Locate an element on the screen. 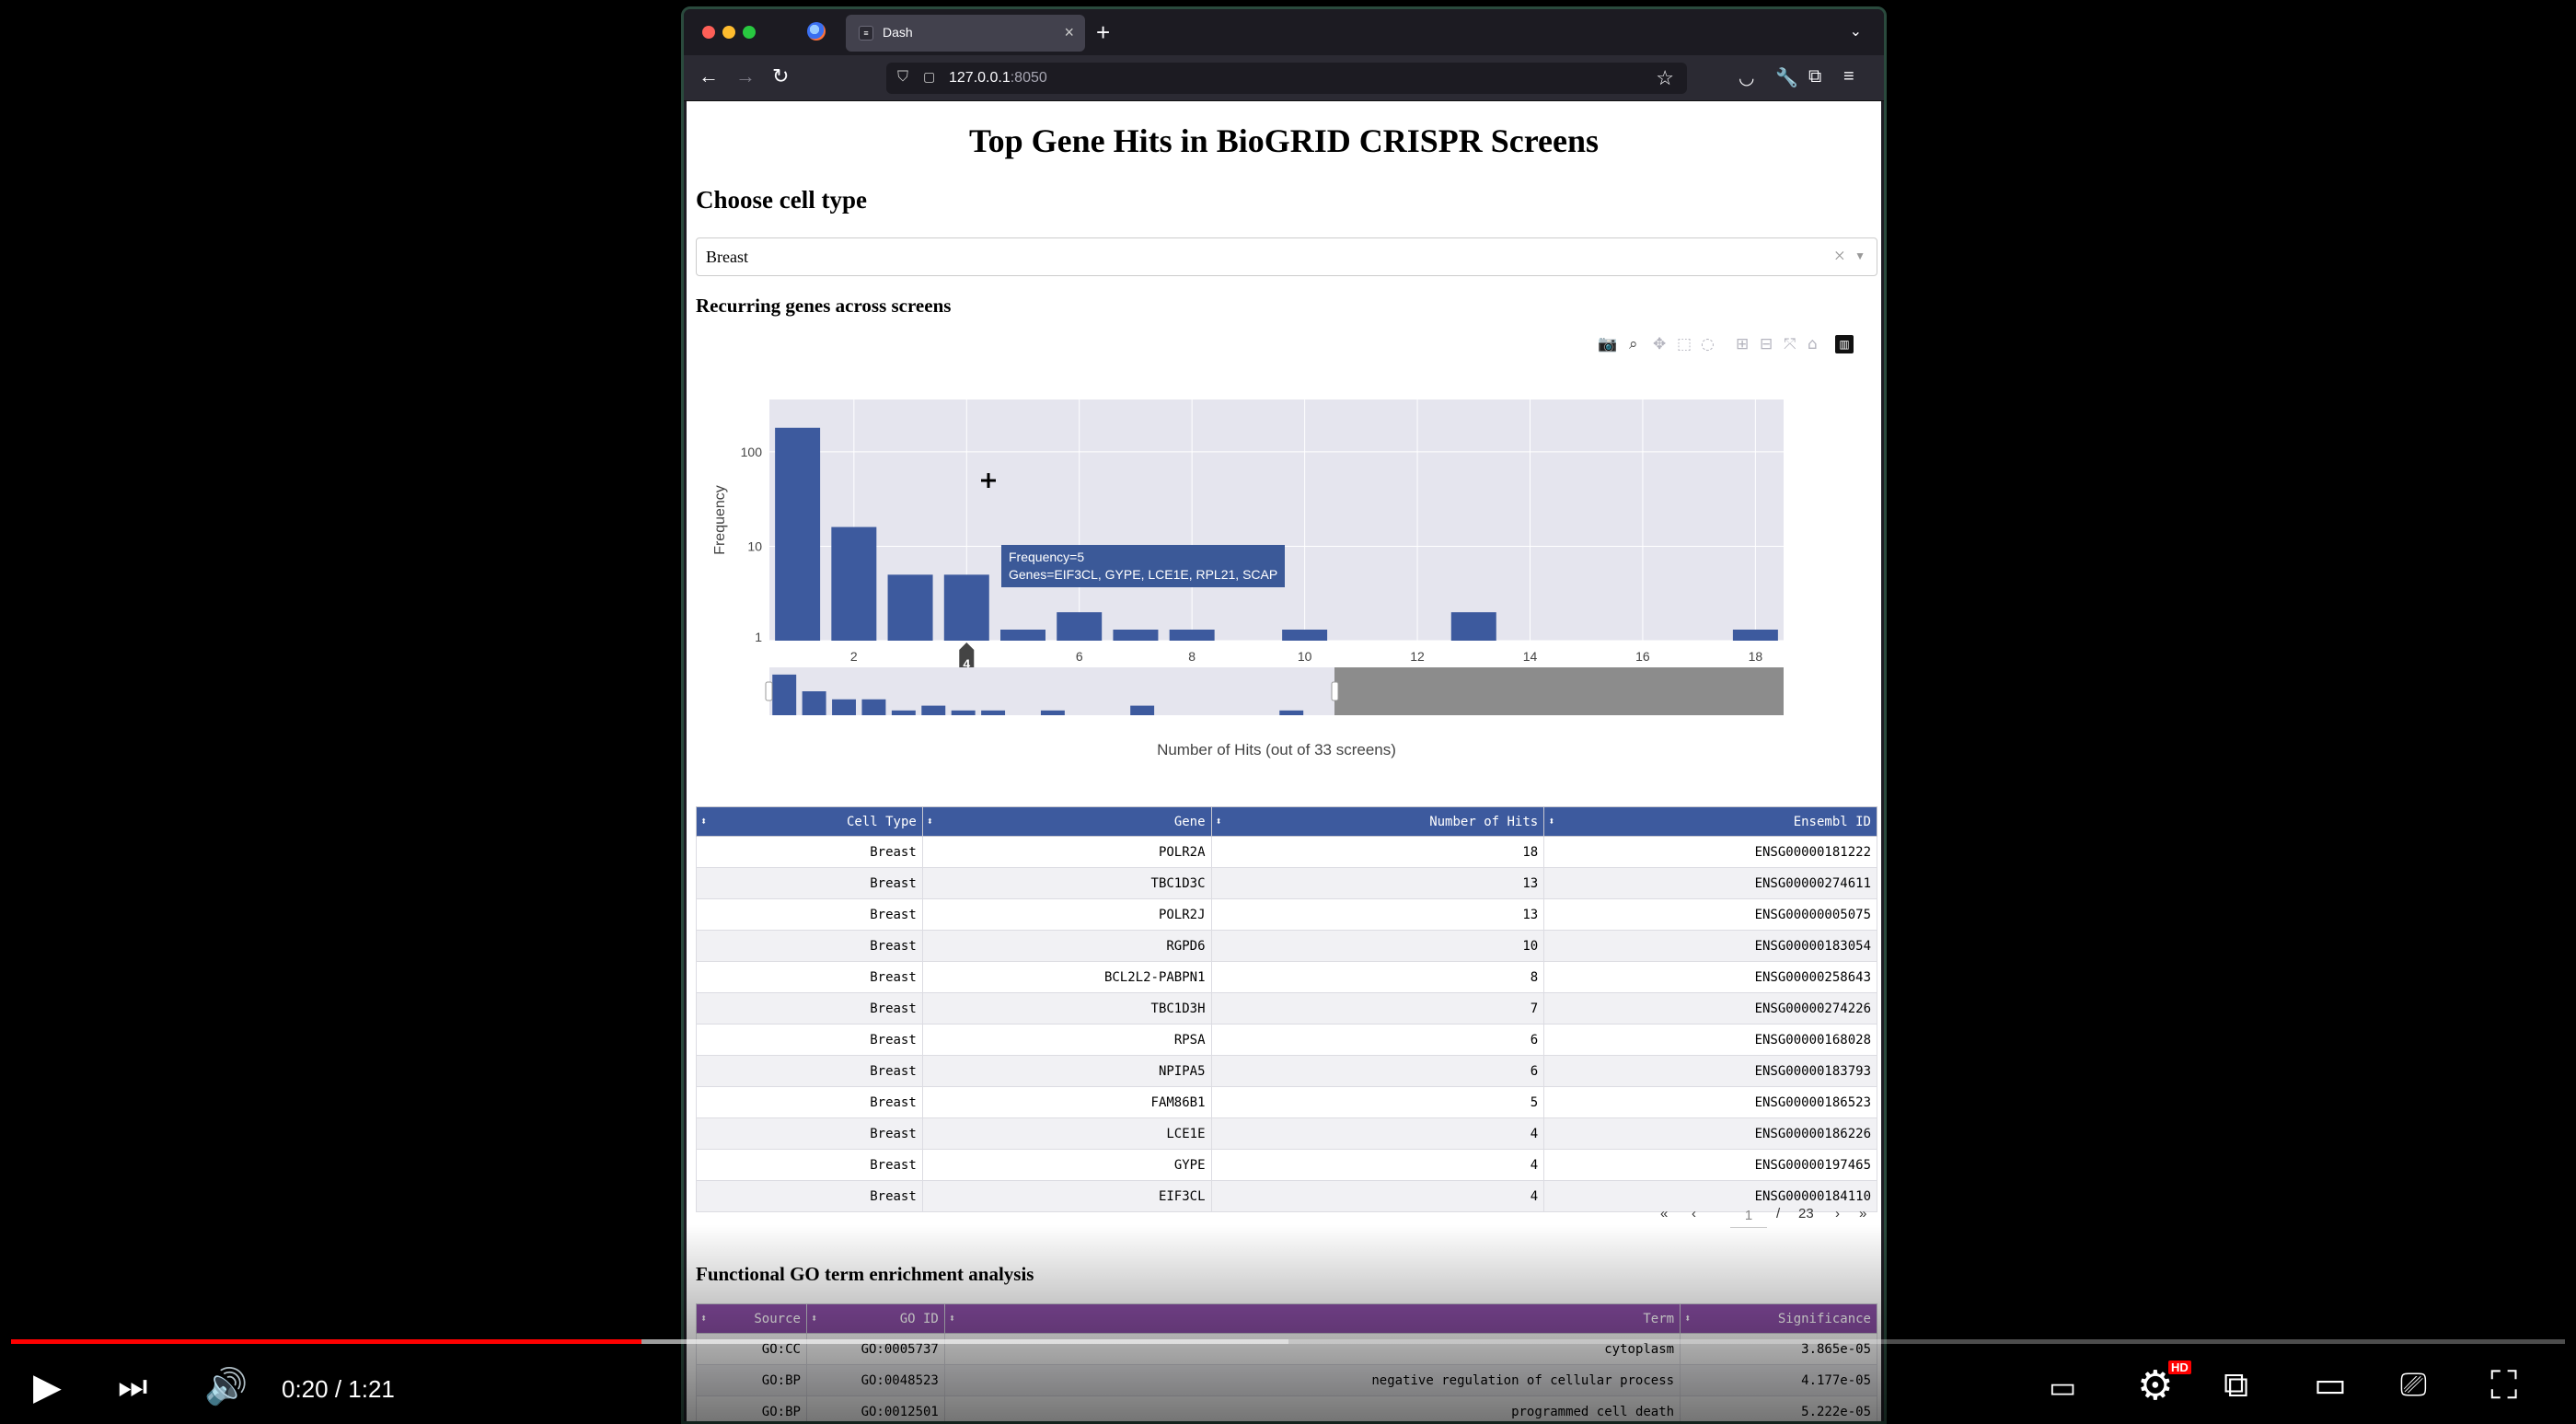 This screenshot has height=1424, width=2576. theater-mode-icon: ▭ is located at coordinates (2331, 1384).